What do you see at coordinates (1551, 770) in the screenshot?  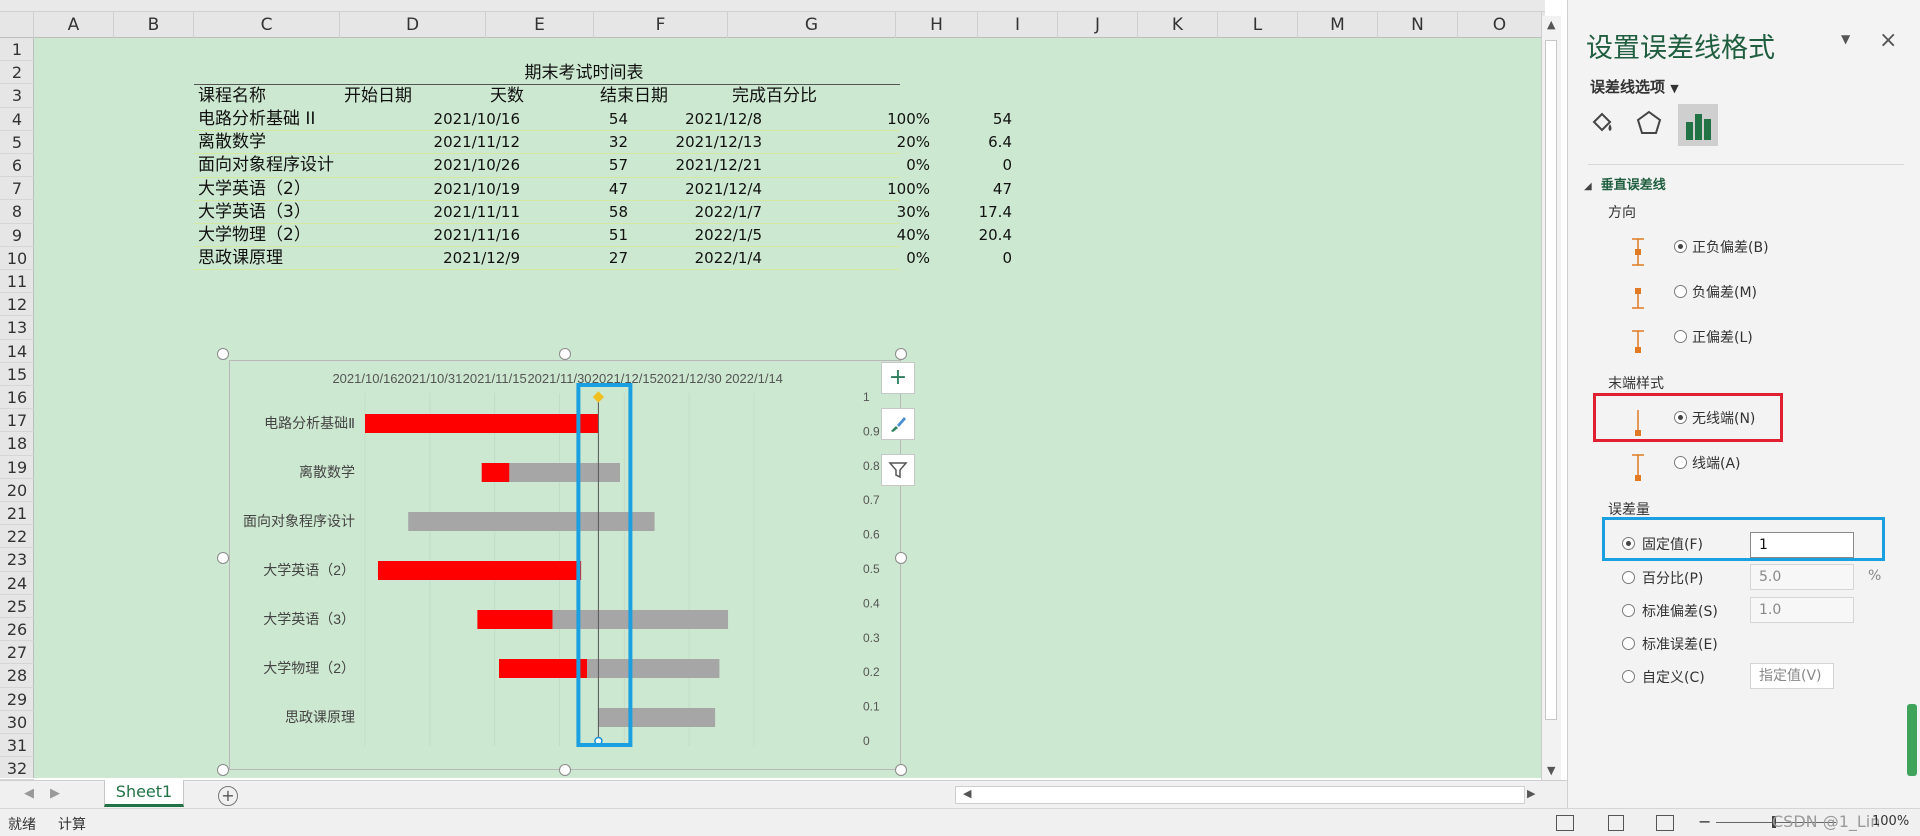 I see `scroll-down-icon: ▼` at bounding box center [1551, 770].